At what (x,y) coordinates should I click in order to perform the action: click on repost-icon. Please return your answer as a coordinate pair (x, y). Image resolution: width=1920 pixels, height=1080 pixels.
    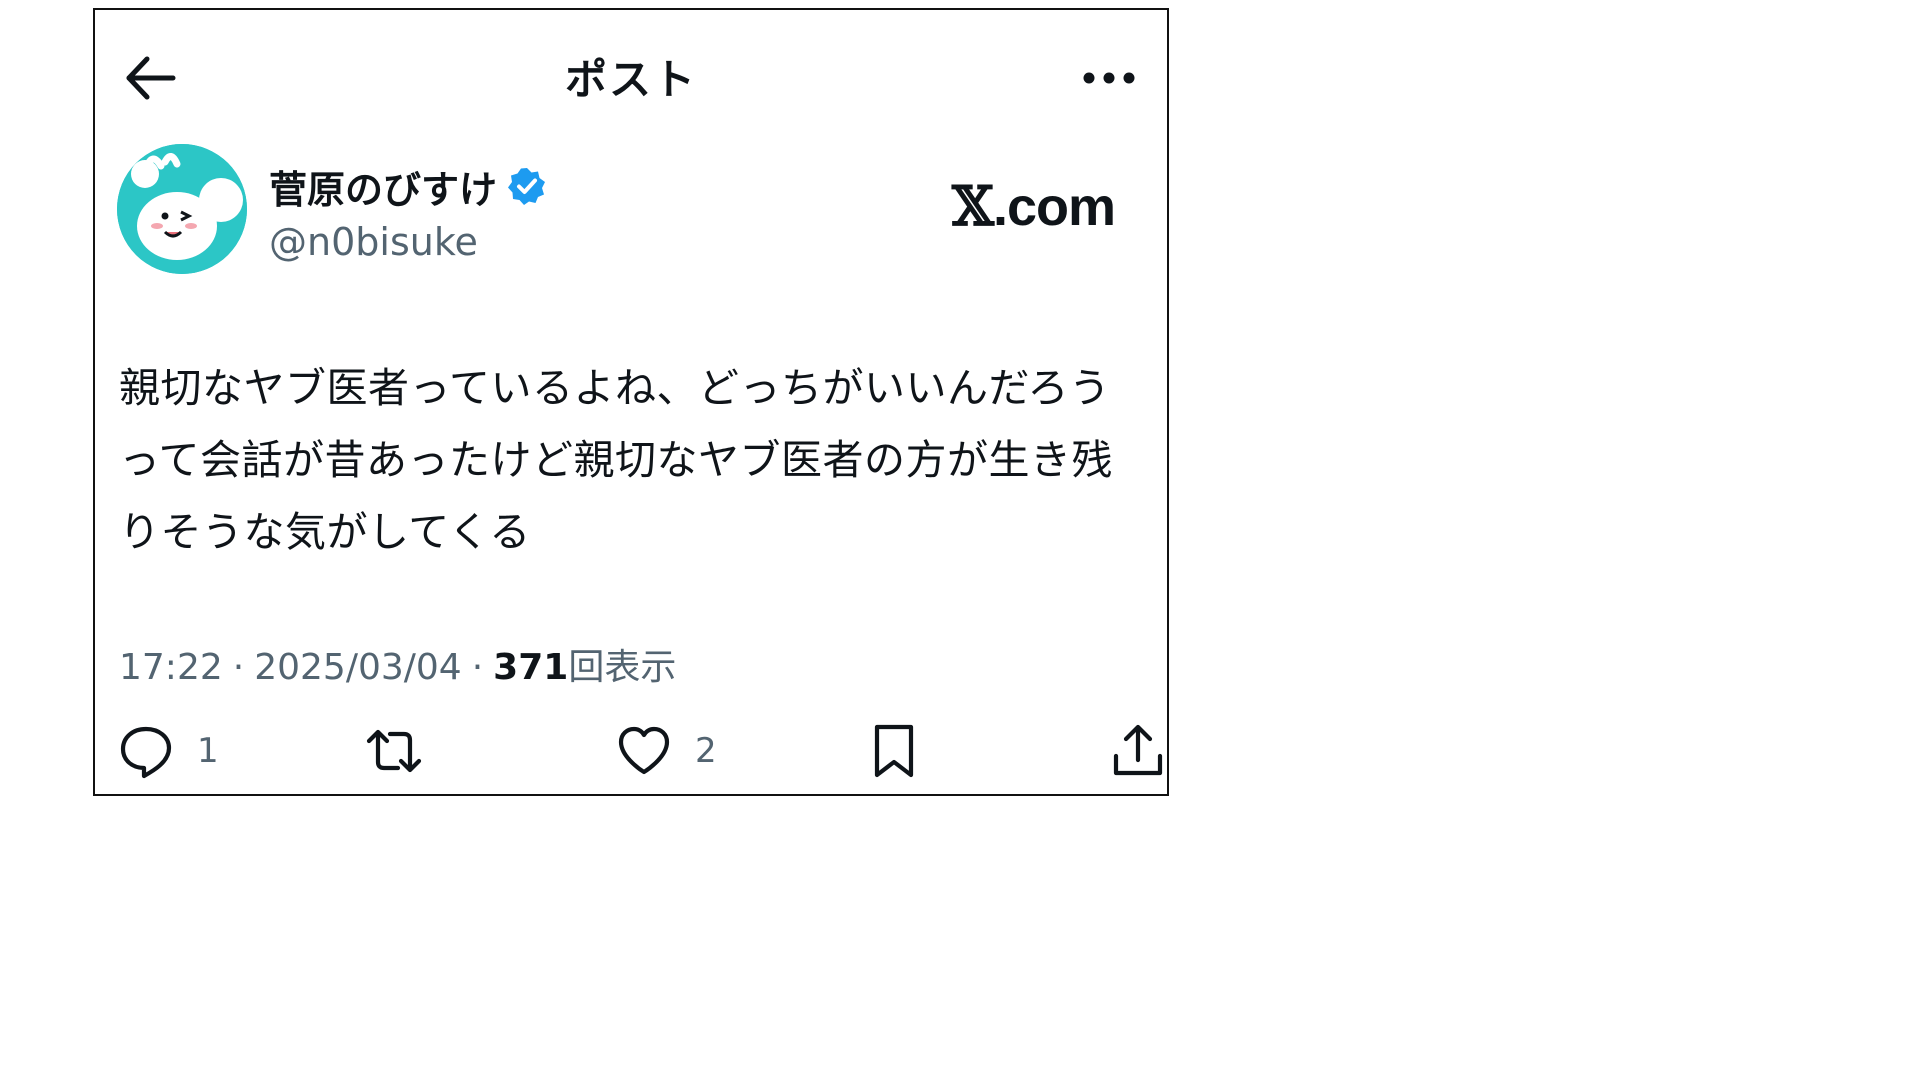
    Looking at the image, I should click on (394, 751).